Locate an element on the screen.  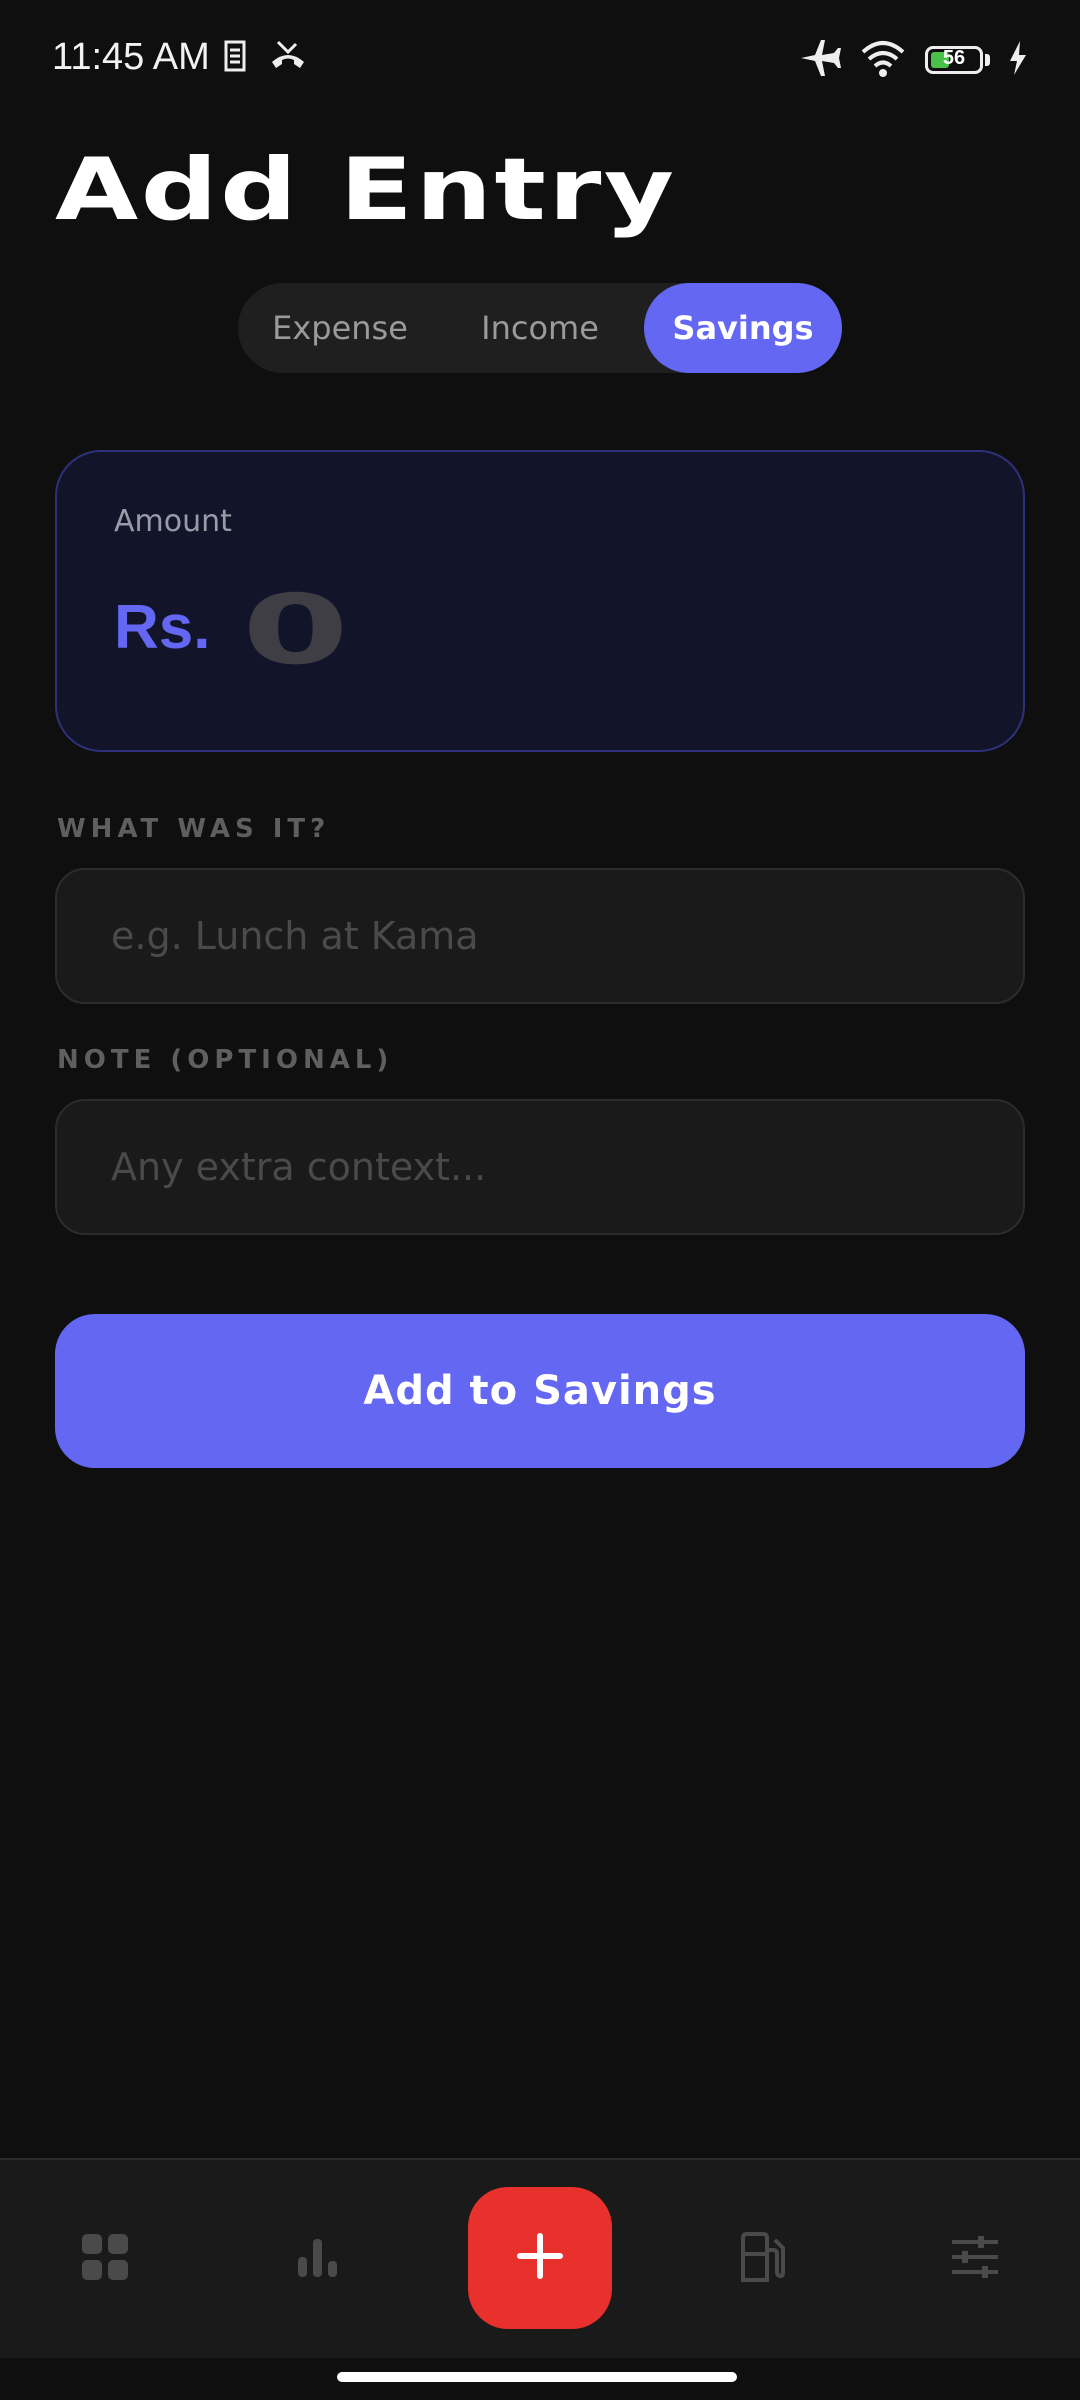
description-input is located at coordinates (540, 936).